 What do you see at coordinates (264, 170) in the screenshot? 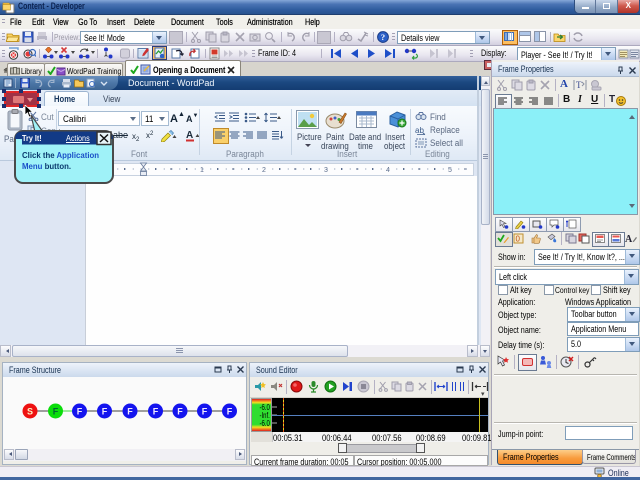
I see `svg-text: 2` at bounding box center [264, 170].